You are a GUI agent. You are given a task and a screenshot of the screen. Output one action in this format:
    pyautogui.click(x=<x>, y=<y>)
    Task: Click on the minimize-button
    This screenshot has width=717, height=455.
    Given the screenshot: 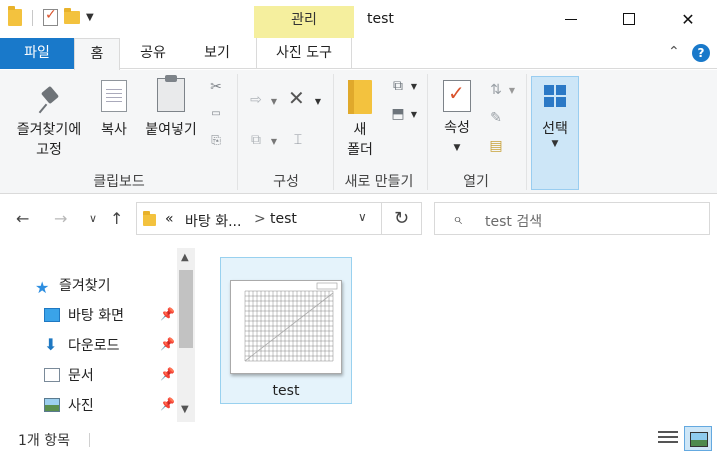 What is the action you would take?
    pyautogui.click(x=571, y=19)
    